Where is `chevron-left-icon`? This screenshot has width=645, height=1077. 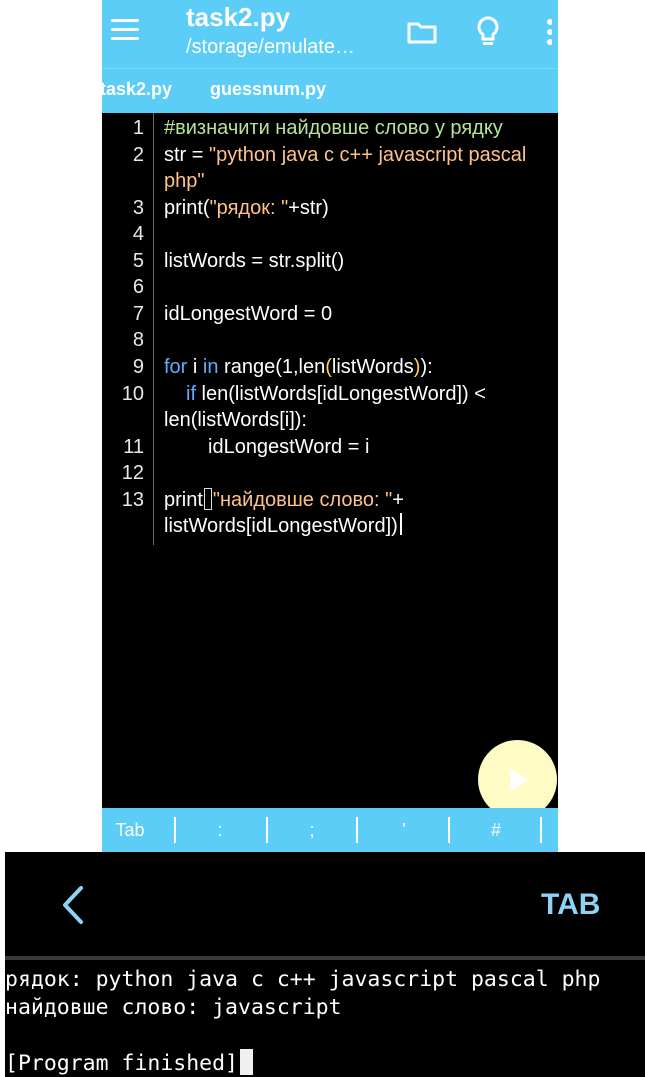
chevron-left-icon is located at coordinates (73, 905).